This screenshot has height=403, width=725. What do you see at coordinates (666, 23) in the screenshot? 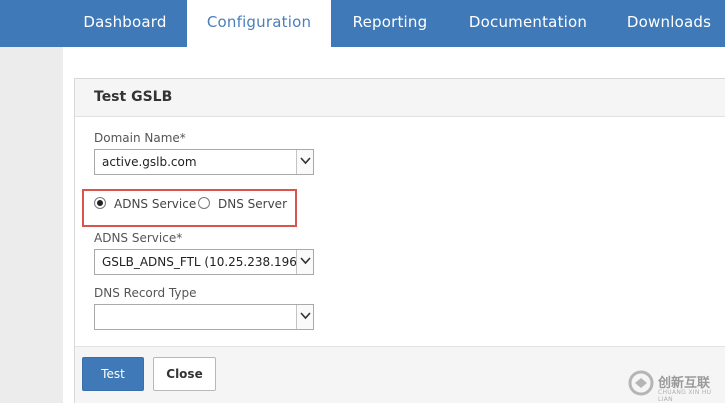
I see `tab-downloads: Downloads` at bounding box center [666, 23].